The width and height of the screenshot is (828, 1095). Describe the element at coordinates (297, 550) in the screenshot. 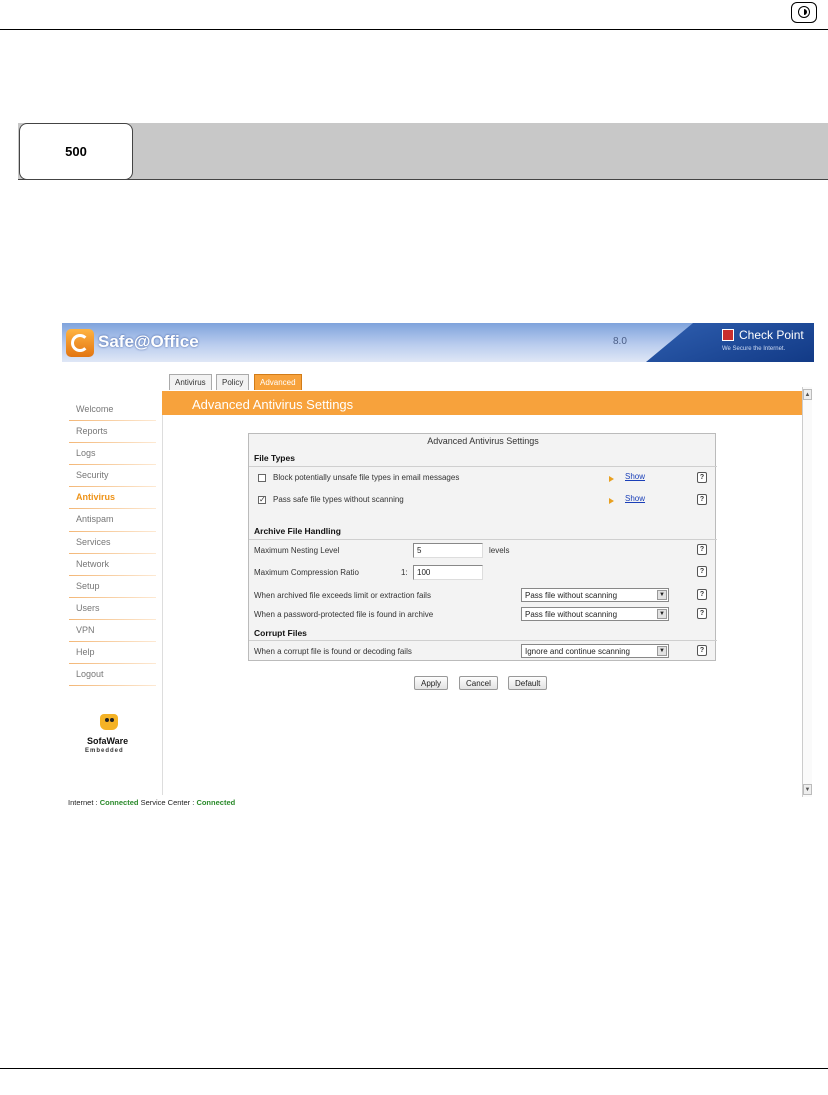

I see `max-nesting-label: Maximum Nesting Level` at that location.